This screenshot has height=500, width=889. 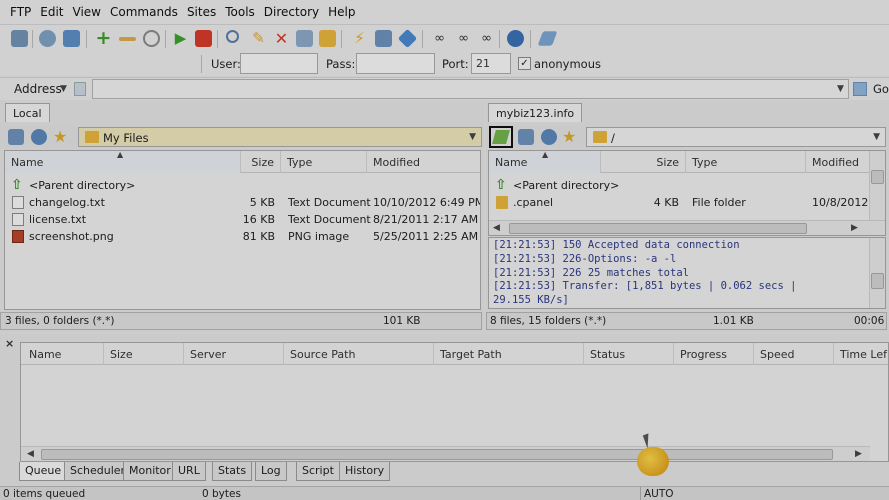 What do you see at coordinates (71, 38) in the screenshot?
I see `window-icon` at bounding box center [71, 38].